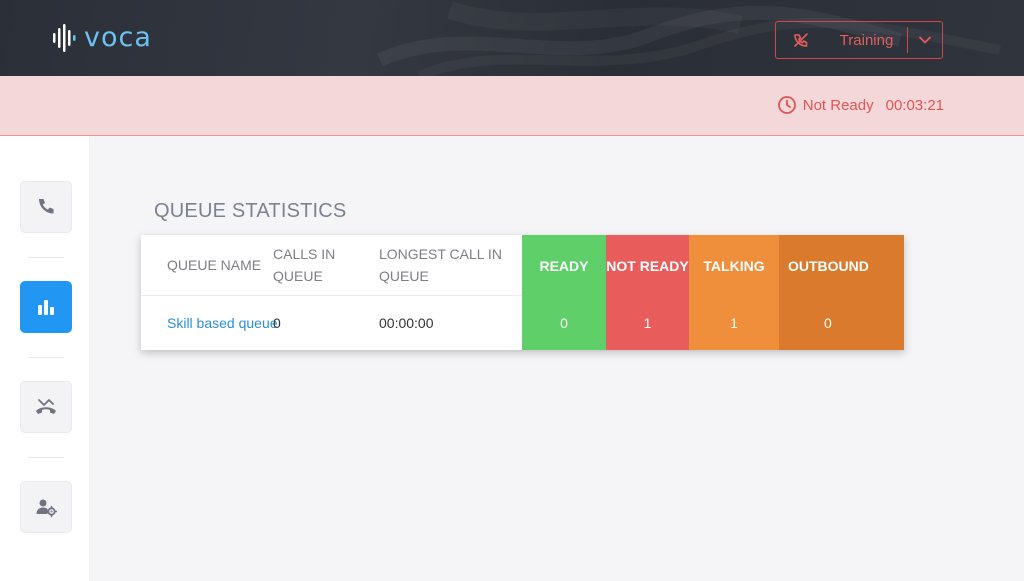  I want to click on status-timer: 00:03:21, so click(914, 105).